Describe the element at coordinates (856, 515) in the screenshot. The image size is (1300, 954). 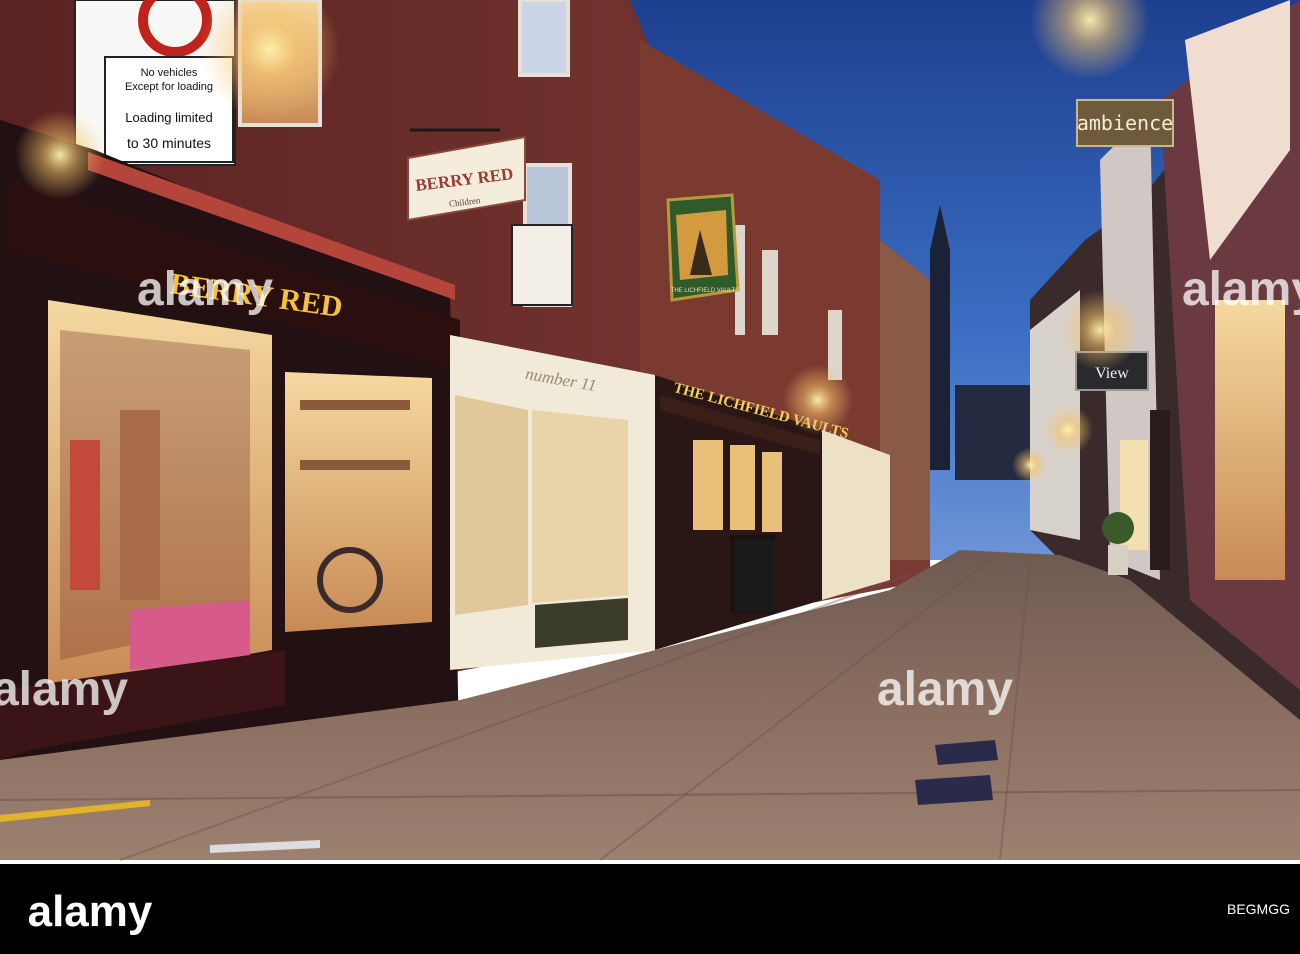
I see `cream-shopfront` at that location.